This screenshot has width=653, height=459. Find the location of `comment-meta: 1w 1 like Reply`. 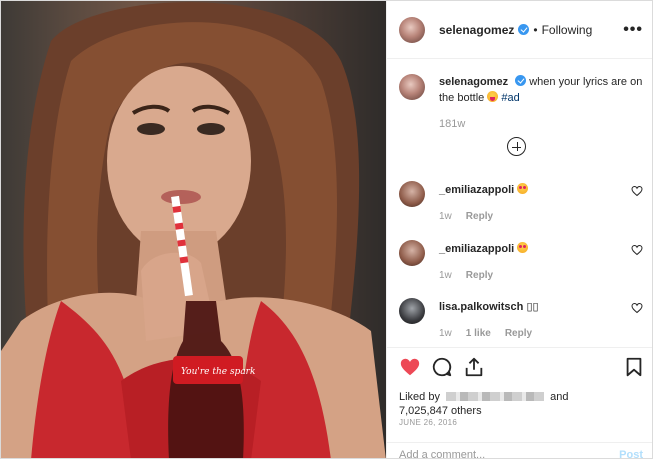

comment-meta: 1w 1 like Reply is located at coordinates (485, 333).